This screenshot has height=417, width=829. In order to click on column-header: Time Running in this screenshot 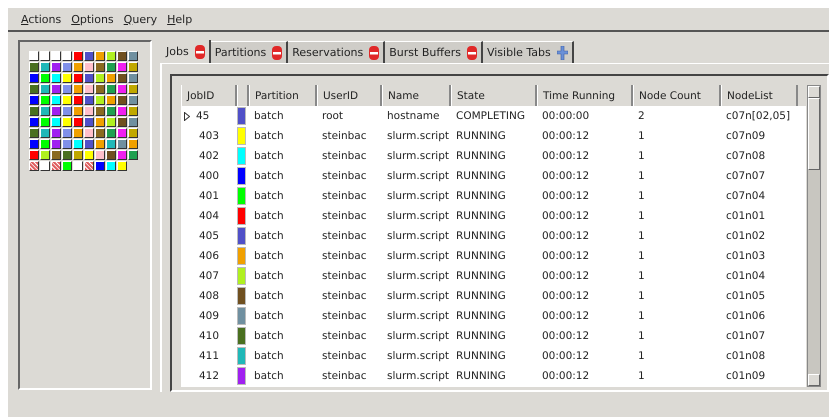, I will do `click(585, 95)`.